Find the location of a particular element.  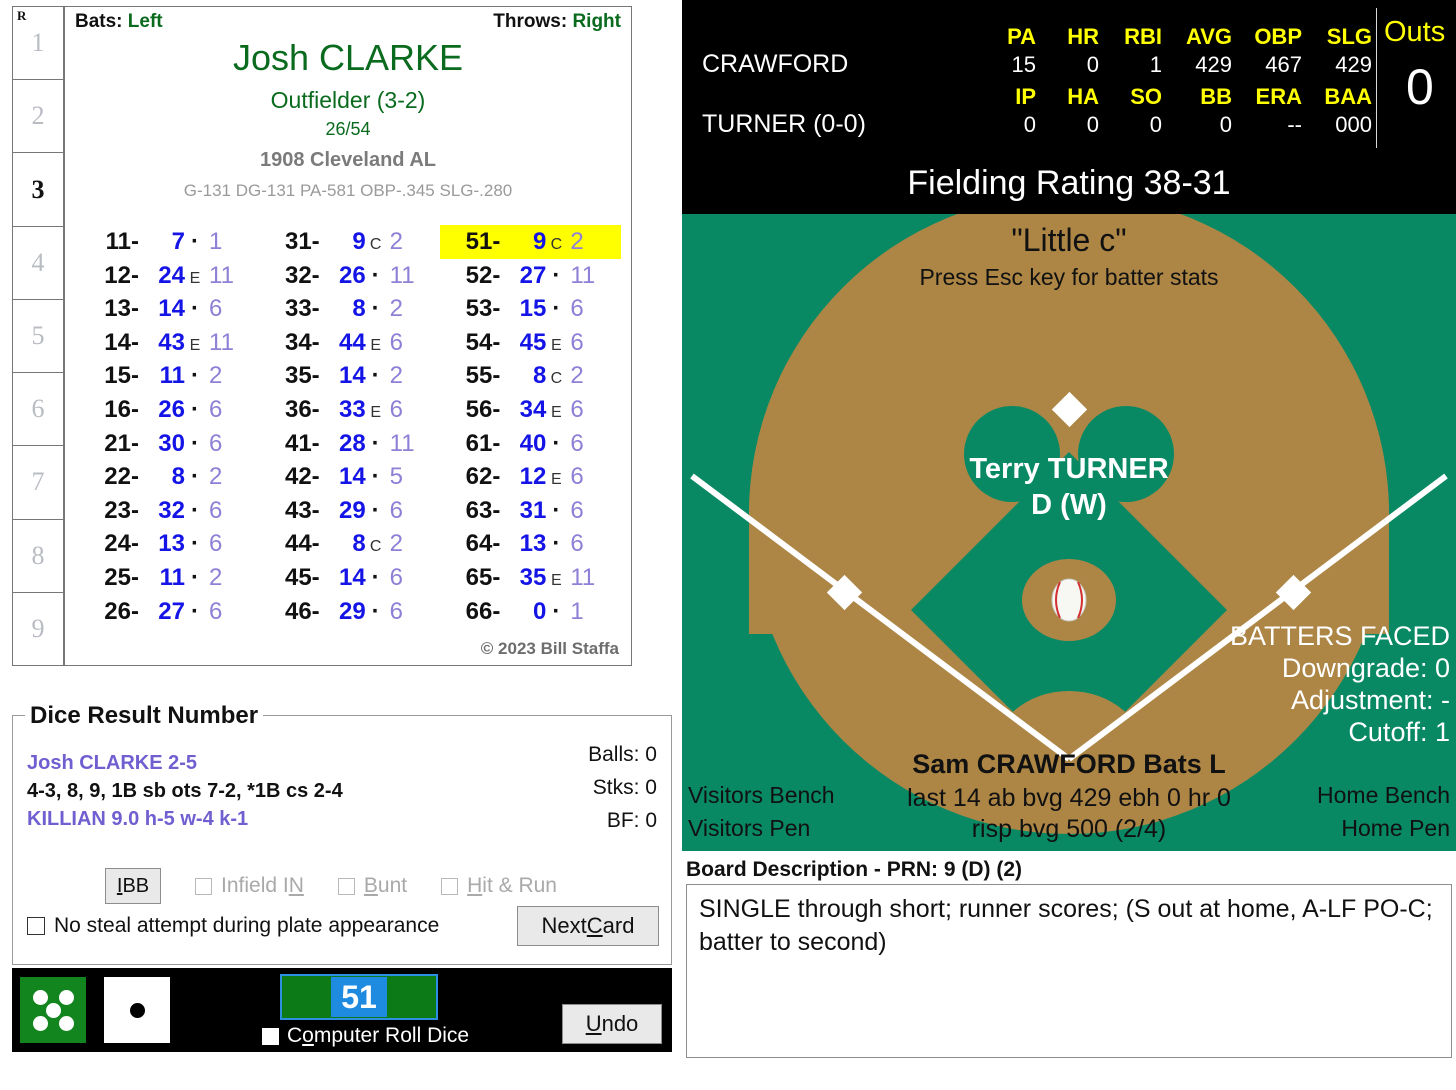

dice-table-row: 35-14 · 2 is located at coordinates (350, 376).